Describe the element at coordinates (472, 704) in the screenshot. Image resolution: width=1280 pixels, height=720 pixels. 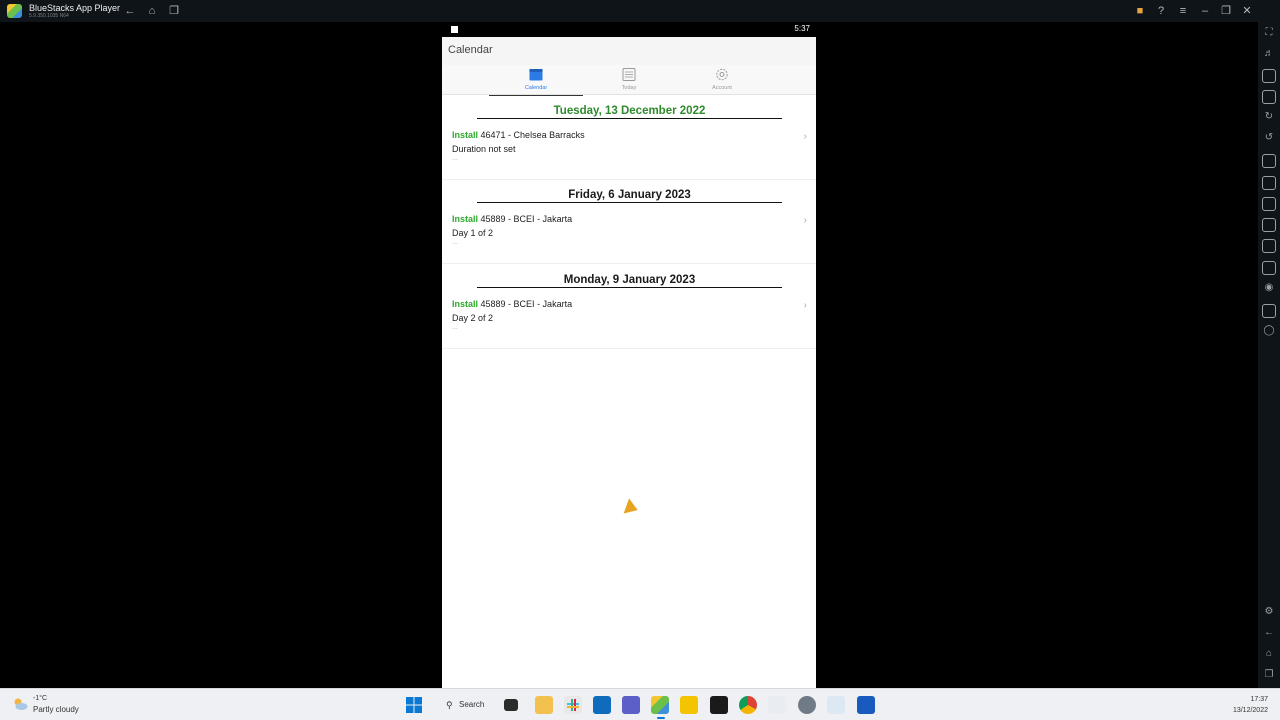
I see `search-label: Search` at that location.